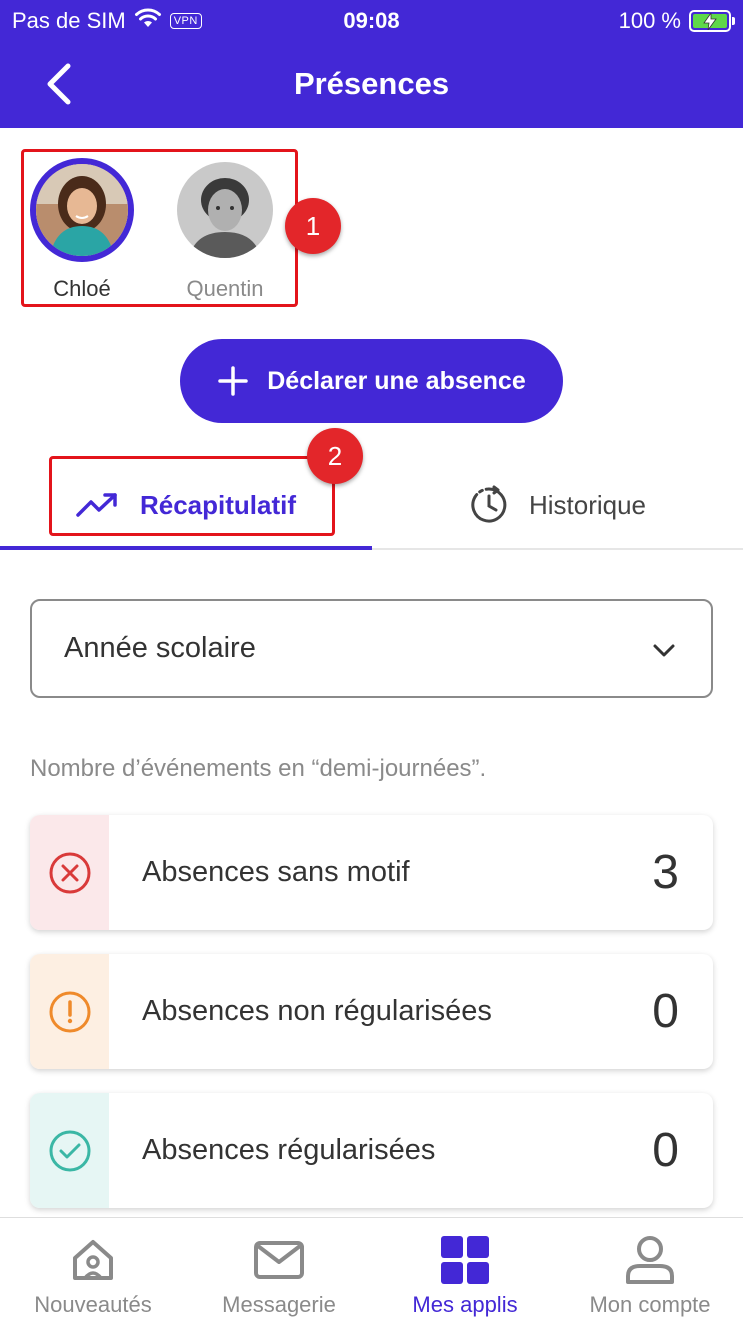 This screenshot has width=743, height=1328. What do you see at coordinates (587, 504) in the screenshot?
I see `tab-historique-label: Historique` at bounding box center [587, 504].